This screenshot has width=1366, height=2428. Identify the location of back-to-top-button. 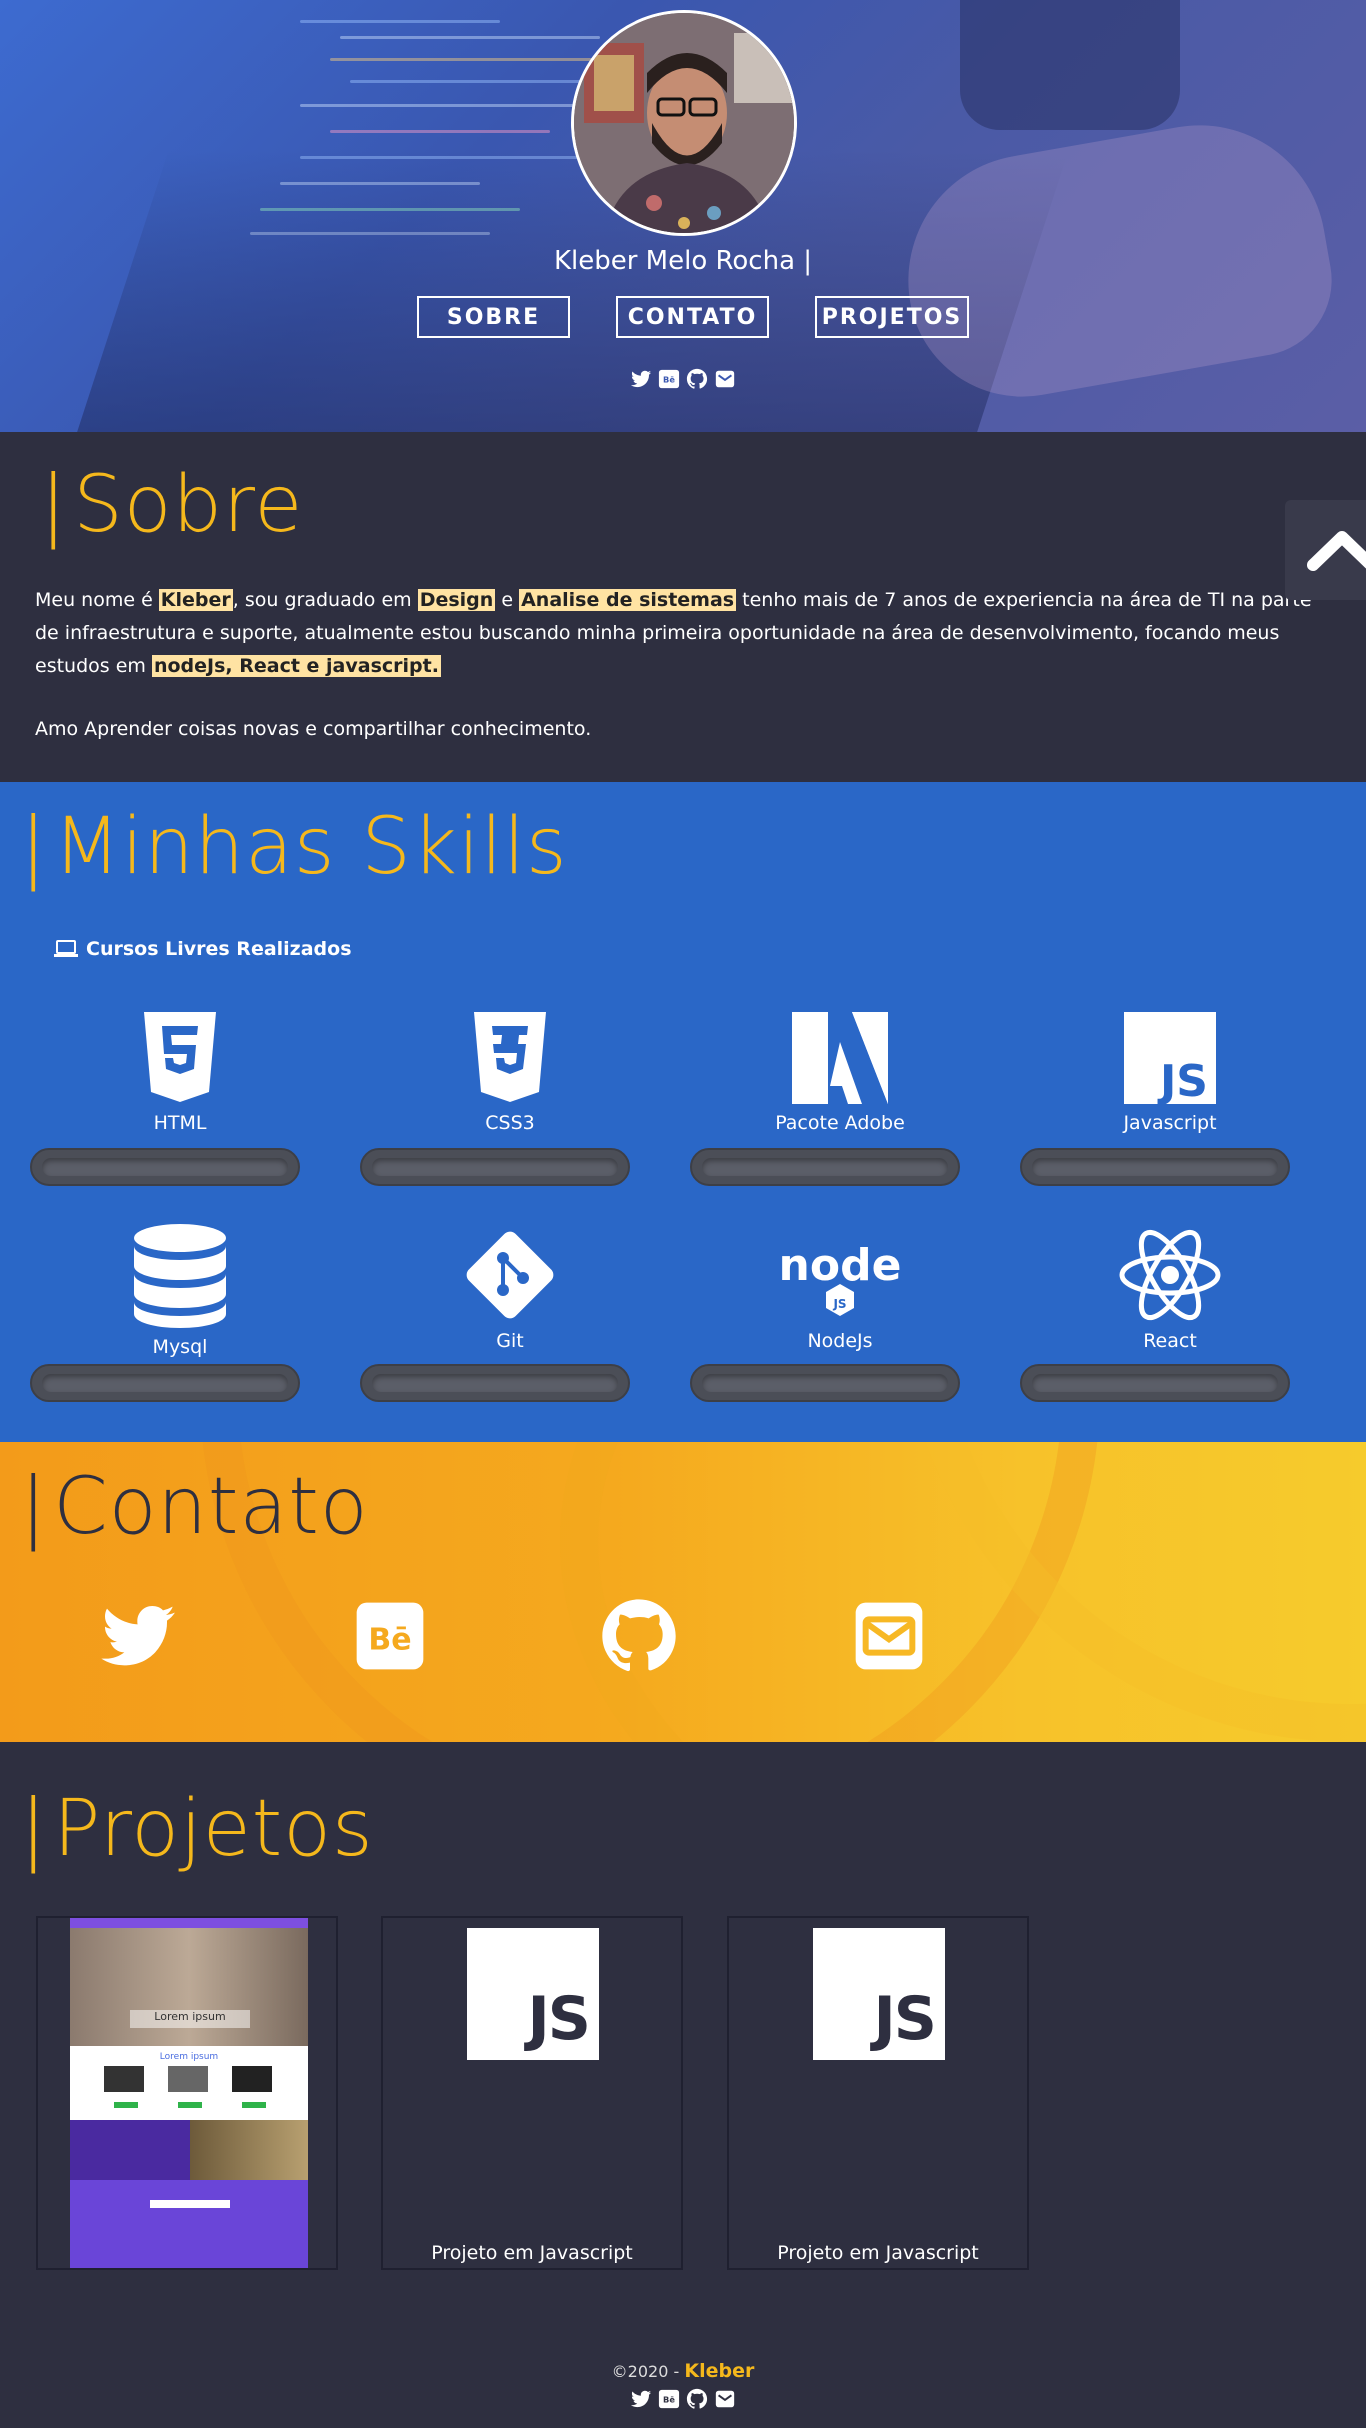
(1325, 550).